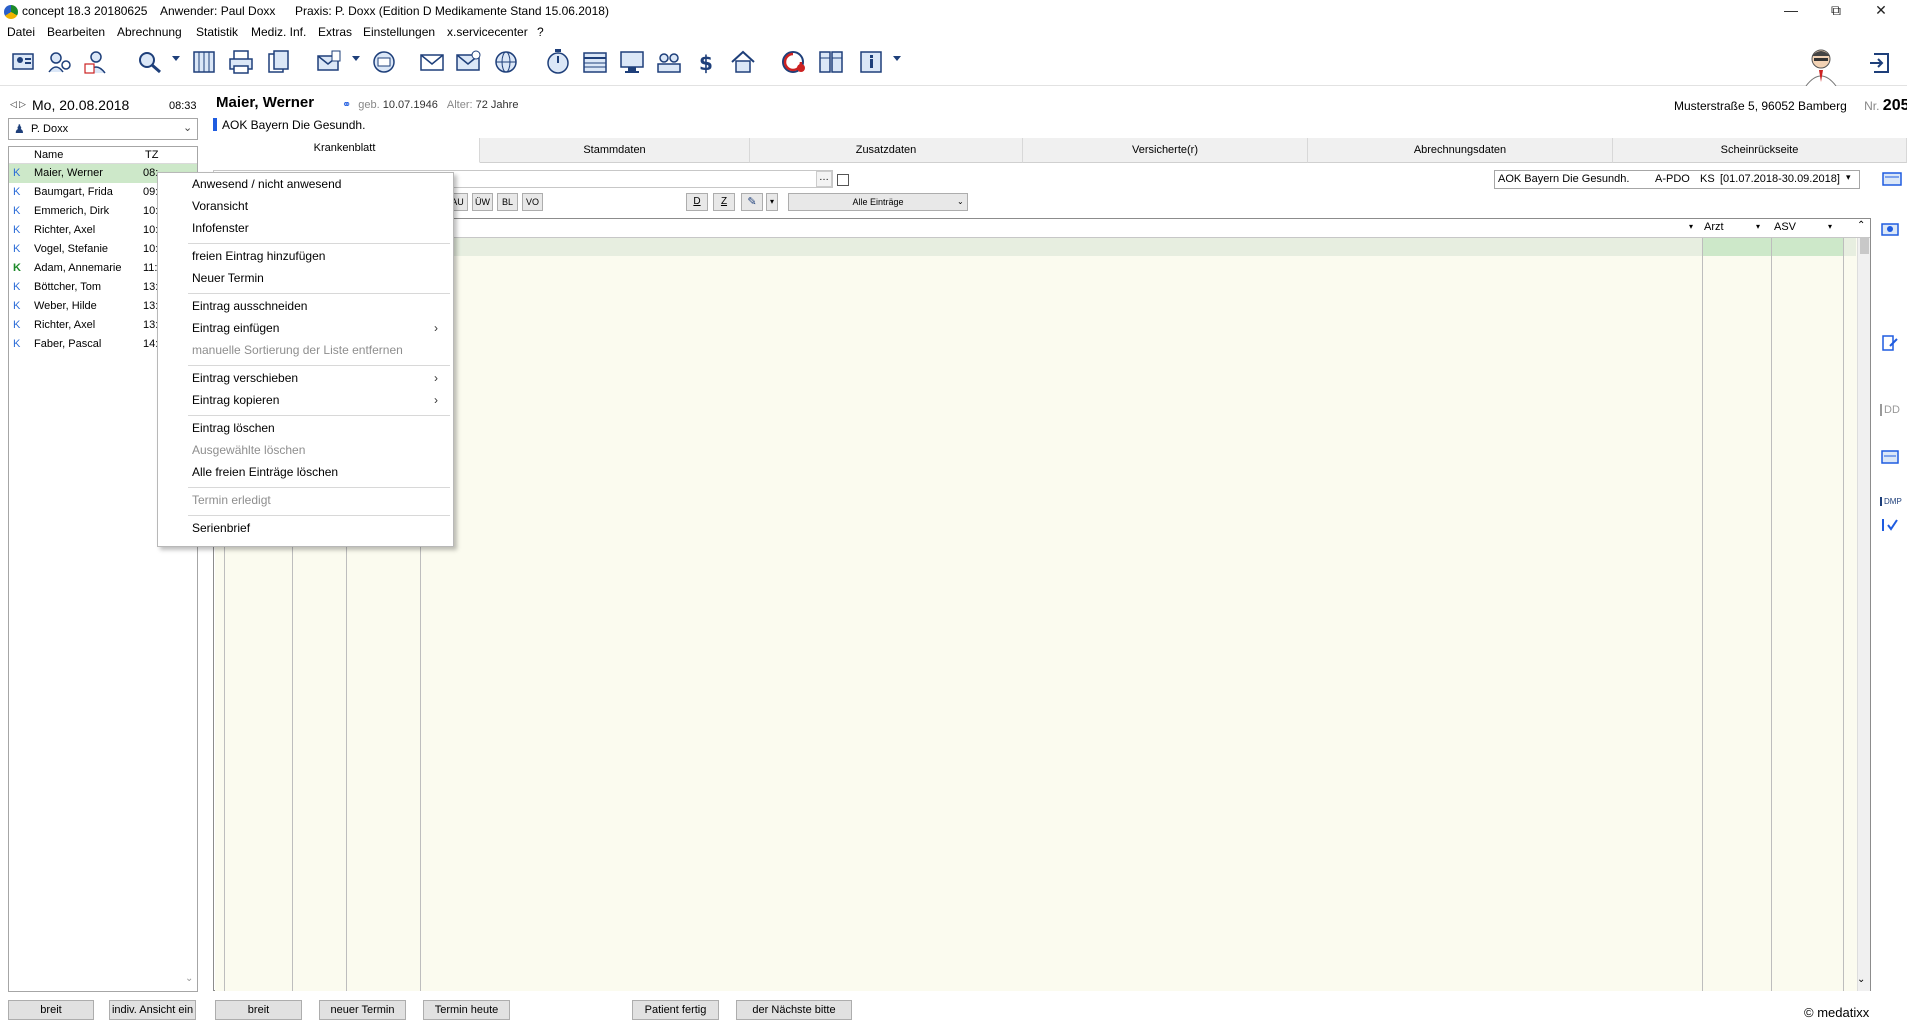  I want to click on pin-dropdown-icon: ▾, so click(772, 202).